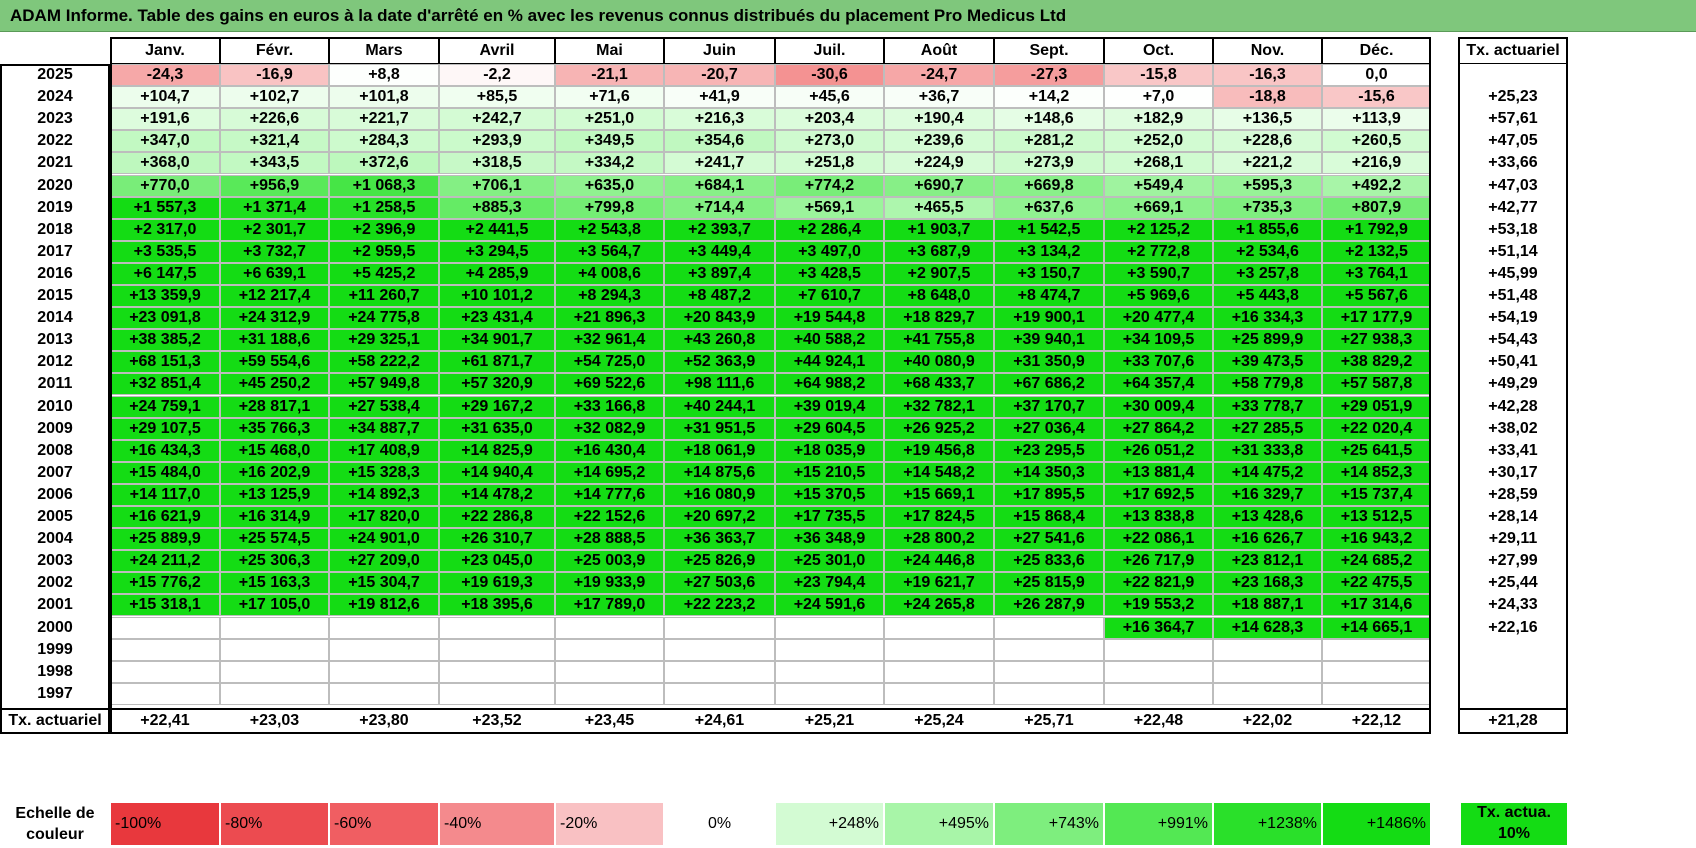 This screenshot has height=848, width=1696. Describe the element at coordinates (1049, 605) in the screenshot. I see `gain-cell: +26 287,9` at that location.